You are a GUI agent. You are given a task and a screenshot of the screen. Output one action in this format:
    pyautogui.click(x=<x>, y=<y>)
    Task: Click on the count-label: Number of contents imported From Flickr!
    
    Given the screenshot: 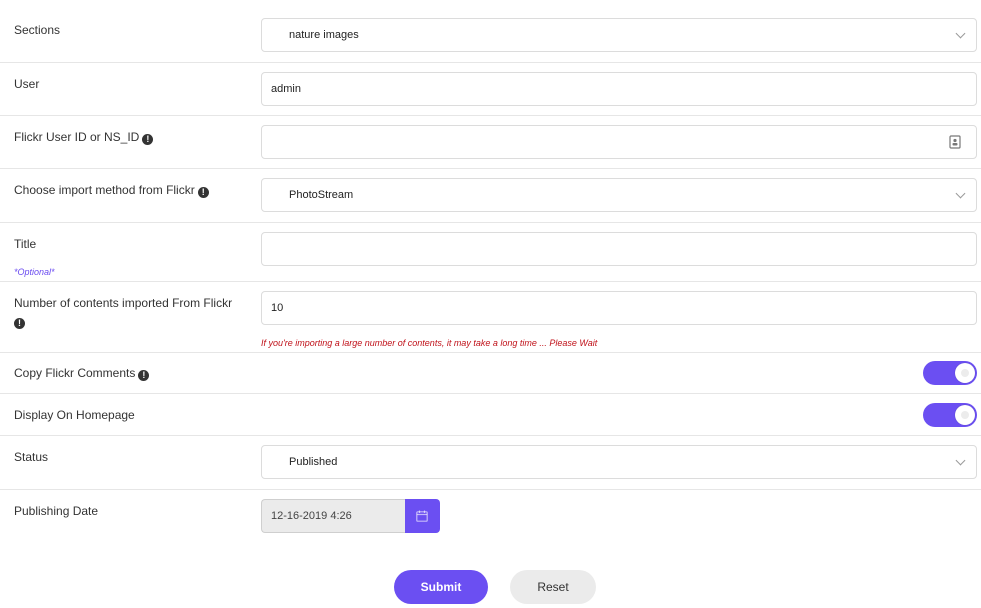 What is the action you would take?
    pyautogui.click(x=129, y=312)
    